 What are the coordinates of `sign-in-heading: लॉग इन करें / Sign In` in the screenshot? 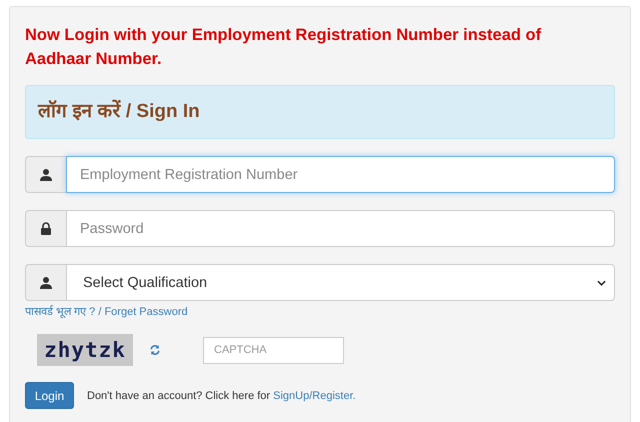 It's located at (320, 112).